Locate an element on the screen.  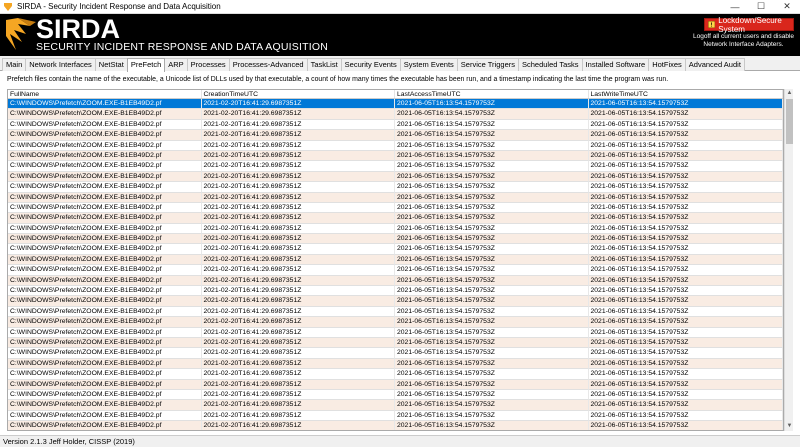
tab-processes-advanced: Processes-Advanced is located at coordinates (268, 64).